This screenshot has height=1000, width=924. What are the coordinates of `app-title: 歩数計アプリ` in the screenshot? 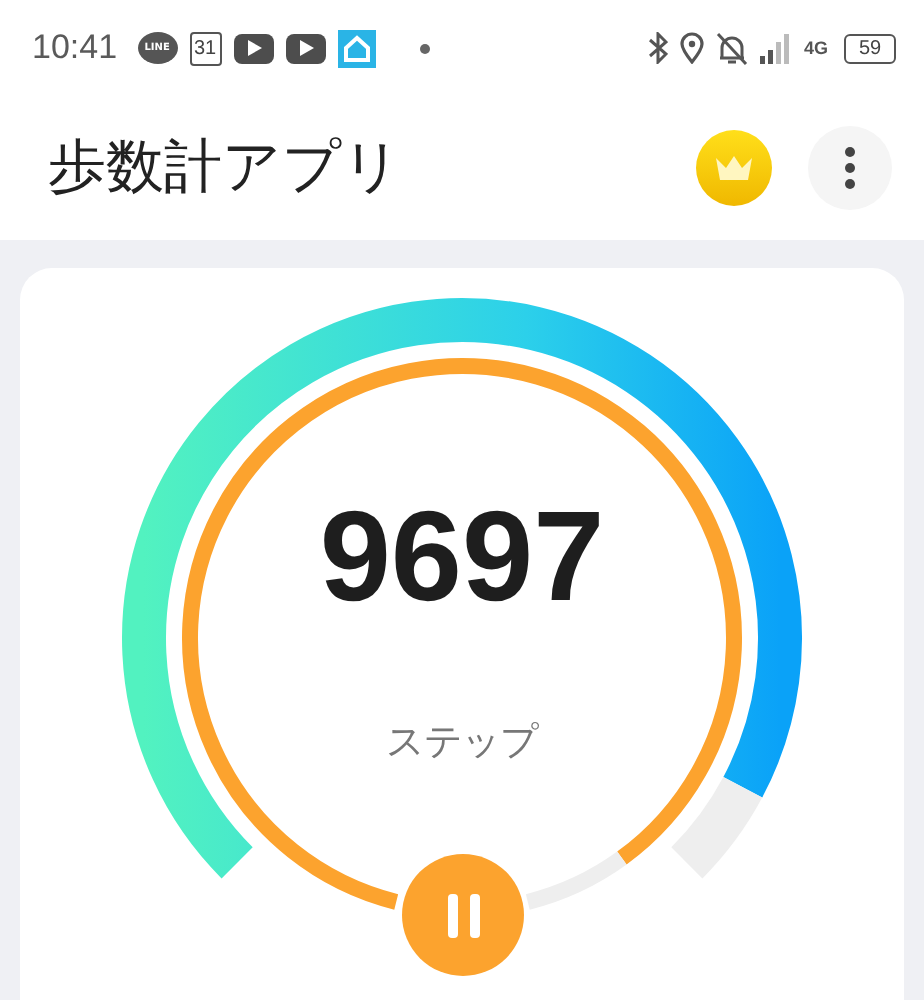 It's located at (226, 167).